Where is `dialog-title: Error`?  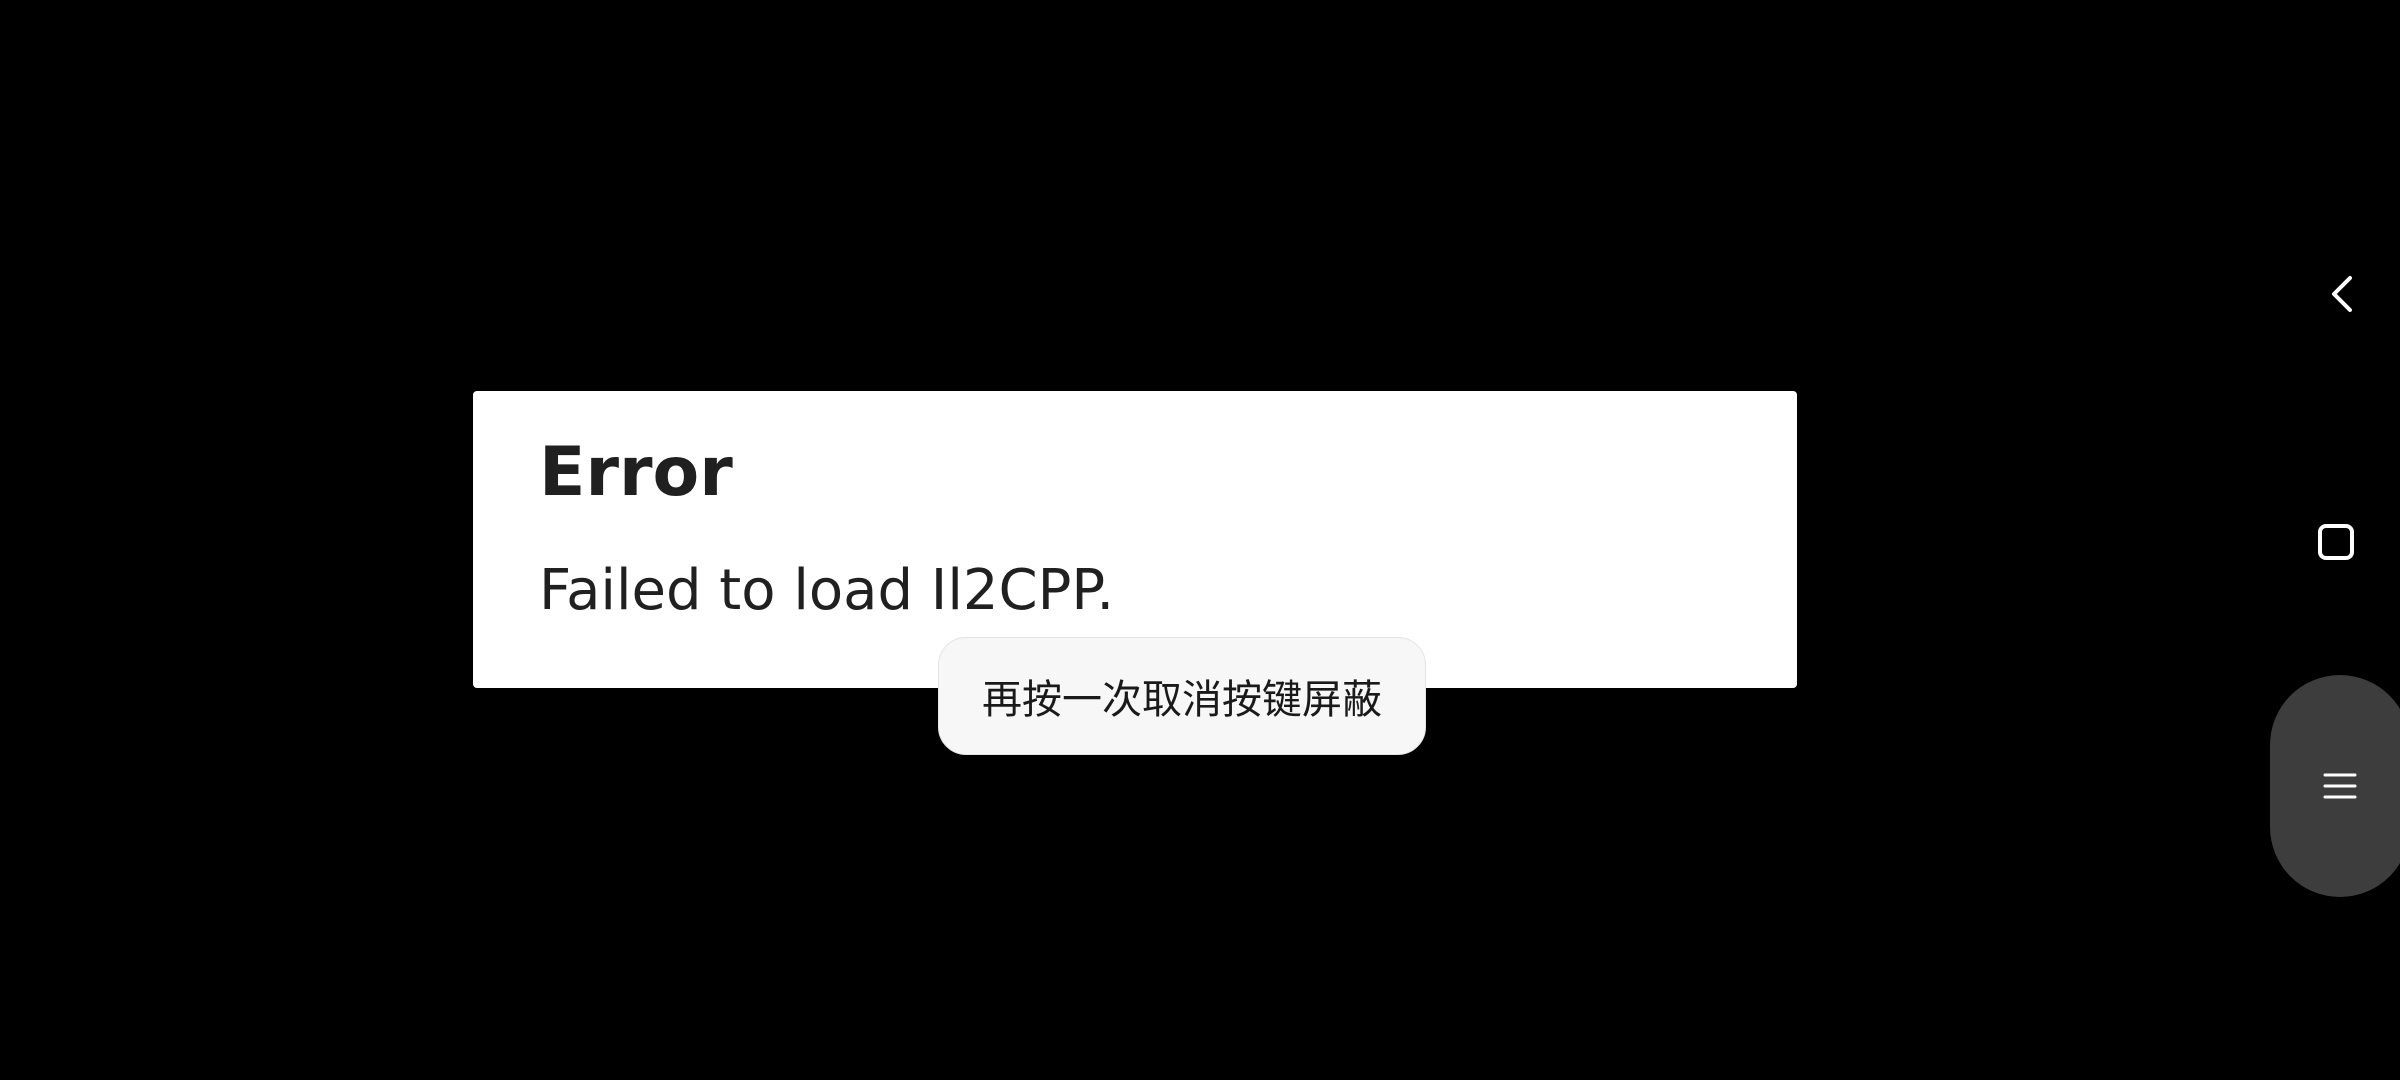
dialog-title: Error is located at coordinates (636, 472).